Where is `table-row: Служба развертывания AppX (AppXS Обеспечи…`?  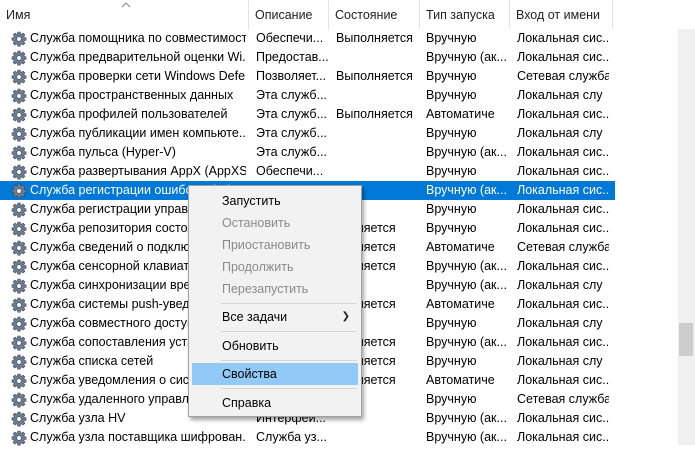 table-row: Служба развертывания AppX (AppXS Обеспечи… is located at coordinates (307, 171).